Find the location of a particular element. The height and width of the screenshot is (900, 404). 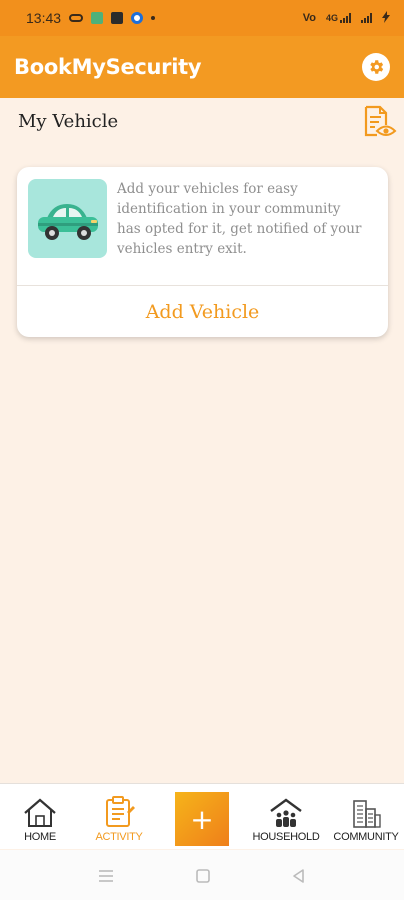

add-fab-button: + is located at coordinates (202, 819).